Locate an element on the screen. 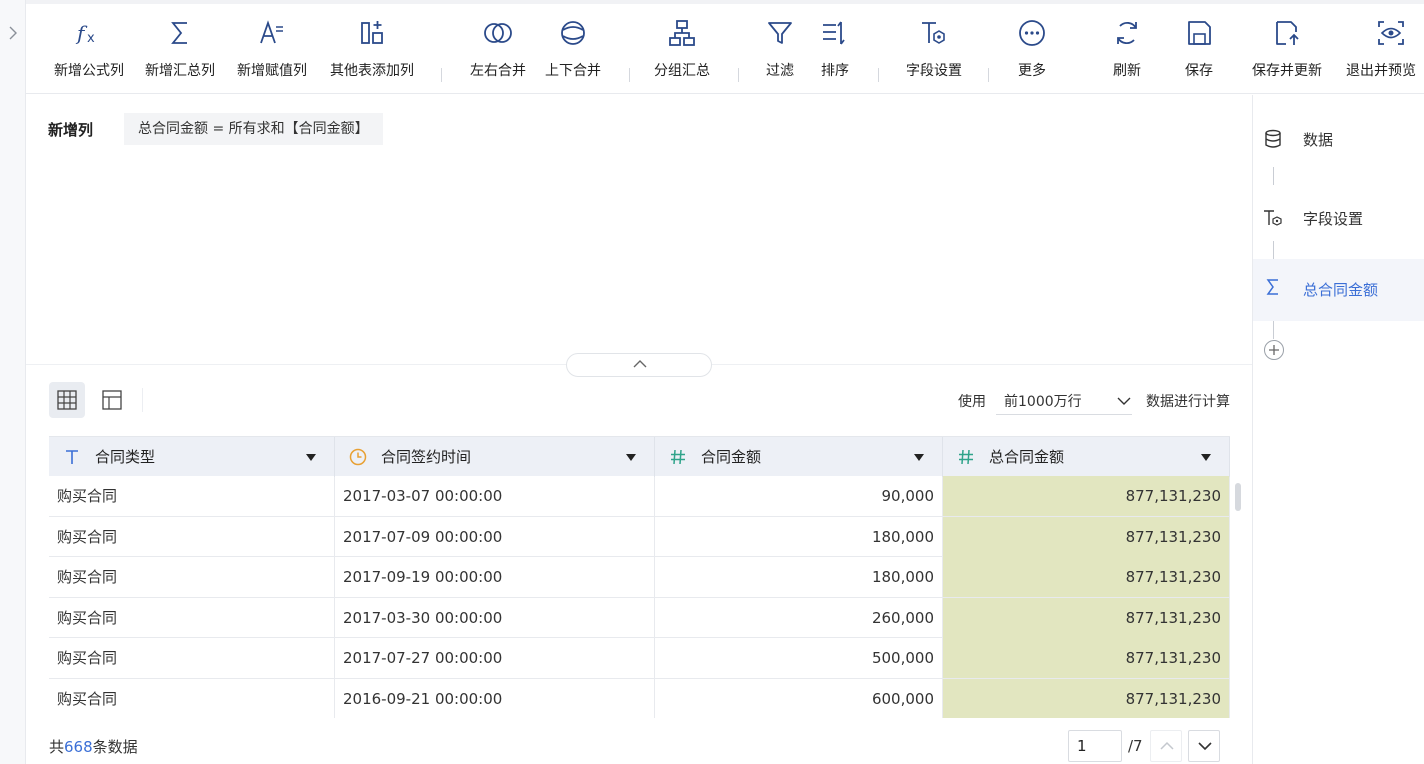 This screenshot has height=764, width=1424. toolbar-label: 左右合并 is located at coordinates (498, 71).